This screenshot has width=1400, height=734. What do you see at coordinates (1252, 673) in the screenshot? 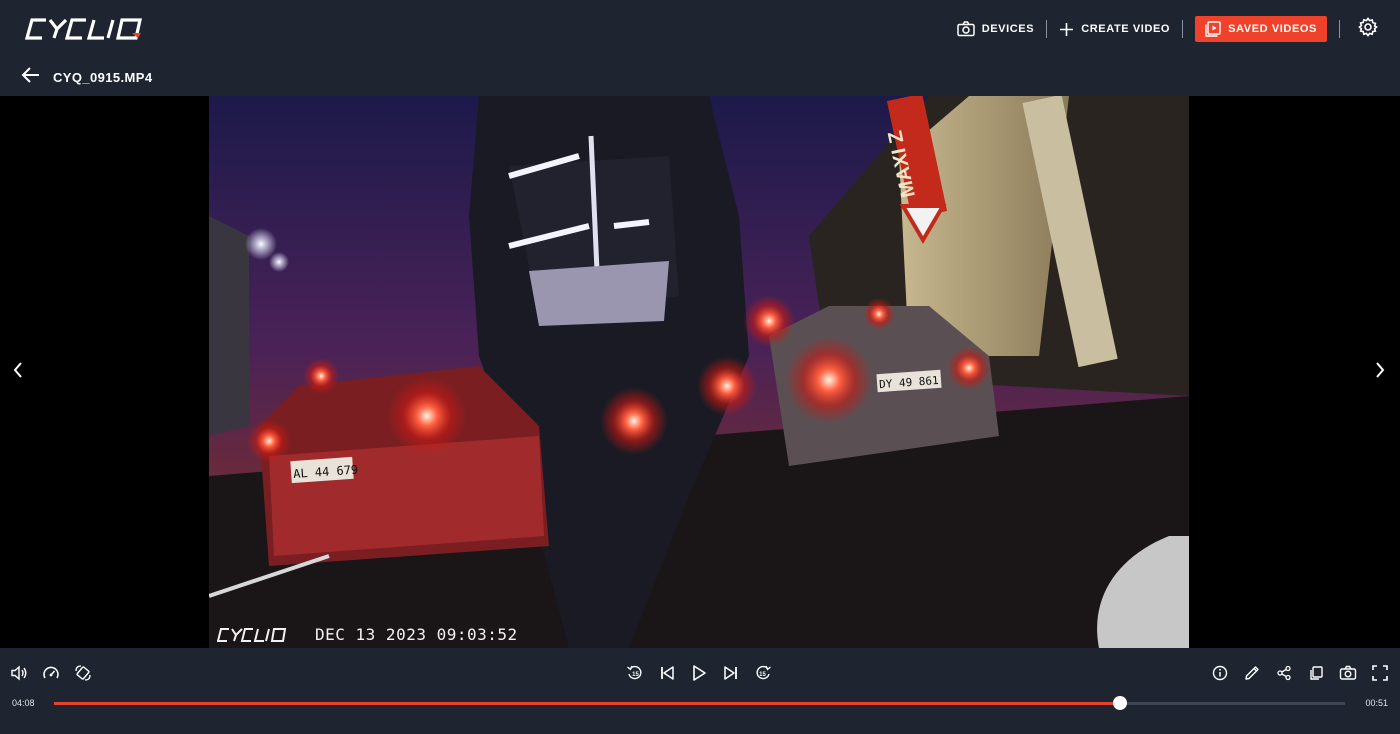
I see `edit-icon` at bounding box center [1252, 673].